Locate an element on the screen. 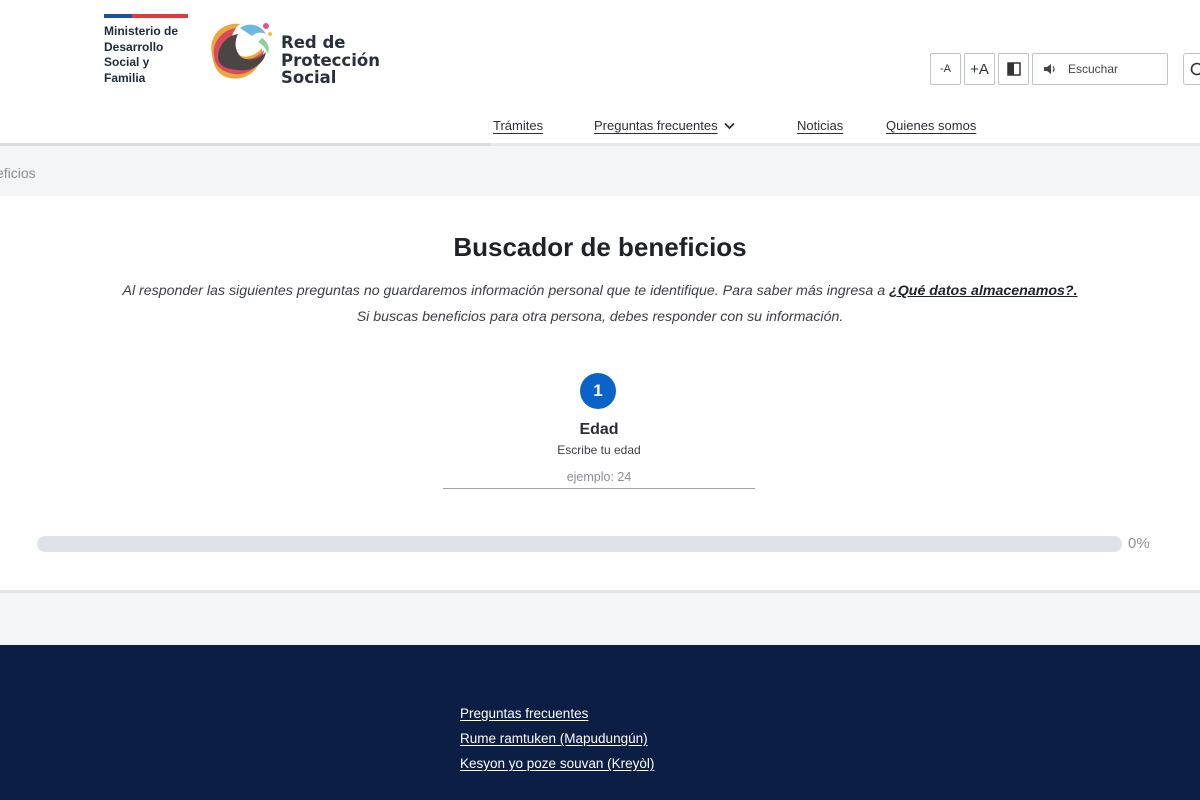 Image resolution: width=1200 pixels, height=800 pixels. increase-font-button: +A is located at coordinates (979, 69).